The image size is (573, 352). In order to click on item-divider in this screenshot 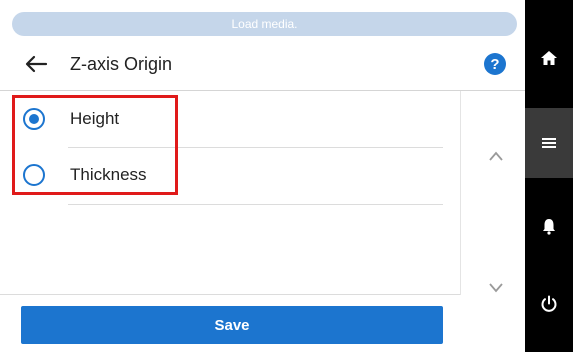, I will do `click(255, 204)`.